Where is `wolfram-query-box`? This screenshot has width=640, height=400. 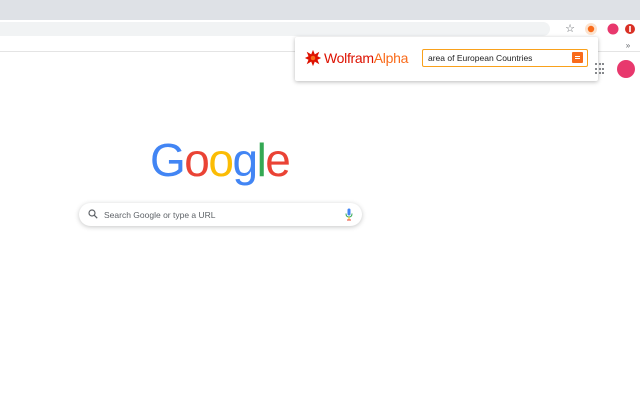 wolfram-query-box is located at coordinates (505, 58).